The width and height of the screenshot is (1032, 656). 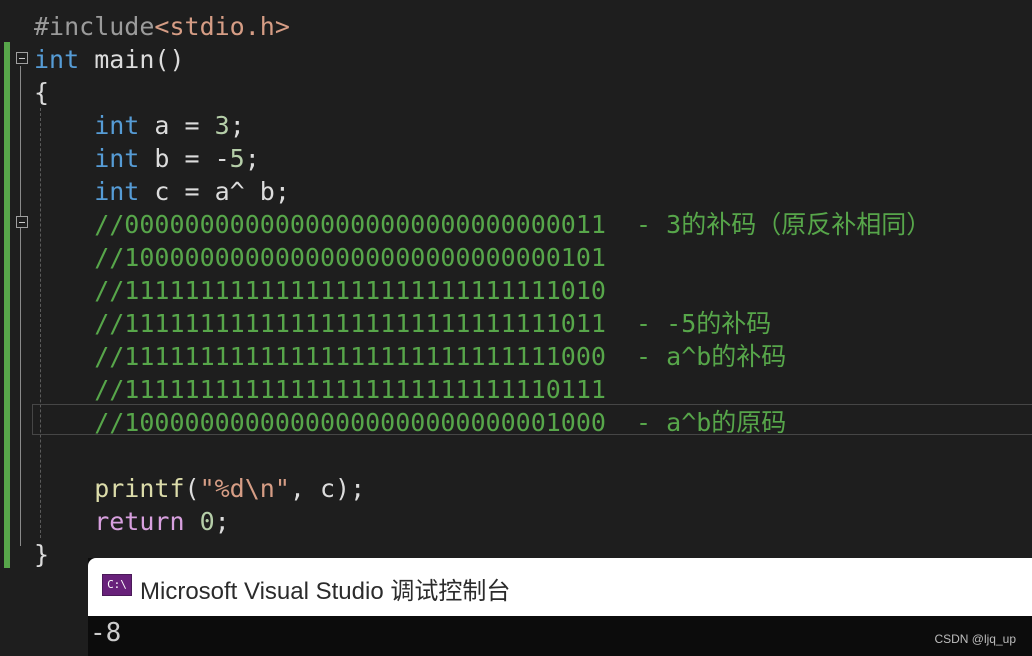 I want to click on code-line: //10000000000000000000000000000101, so click(x=320, y=257).